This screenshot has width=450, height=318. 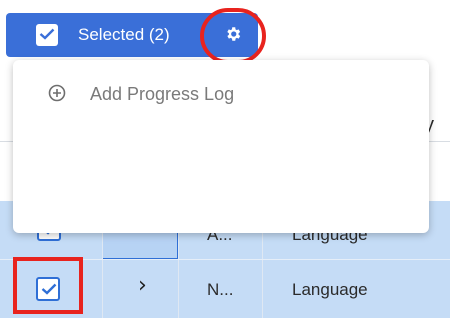 I want to click on selected-count-button: Selected (2), so click(x=107, y=35).